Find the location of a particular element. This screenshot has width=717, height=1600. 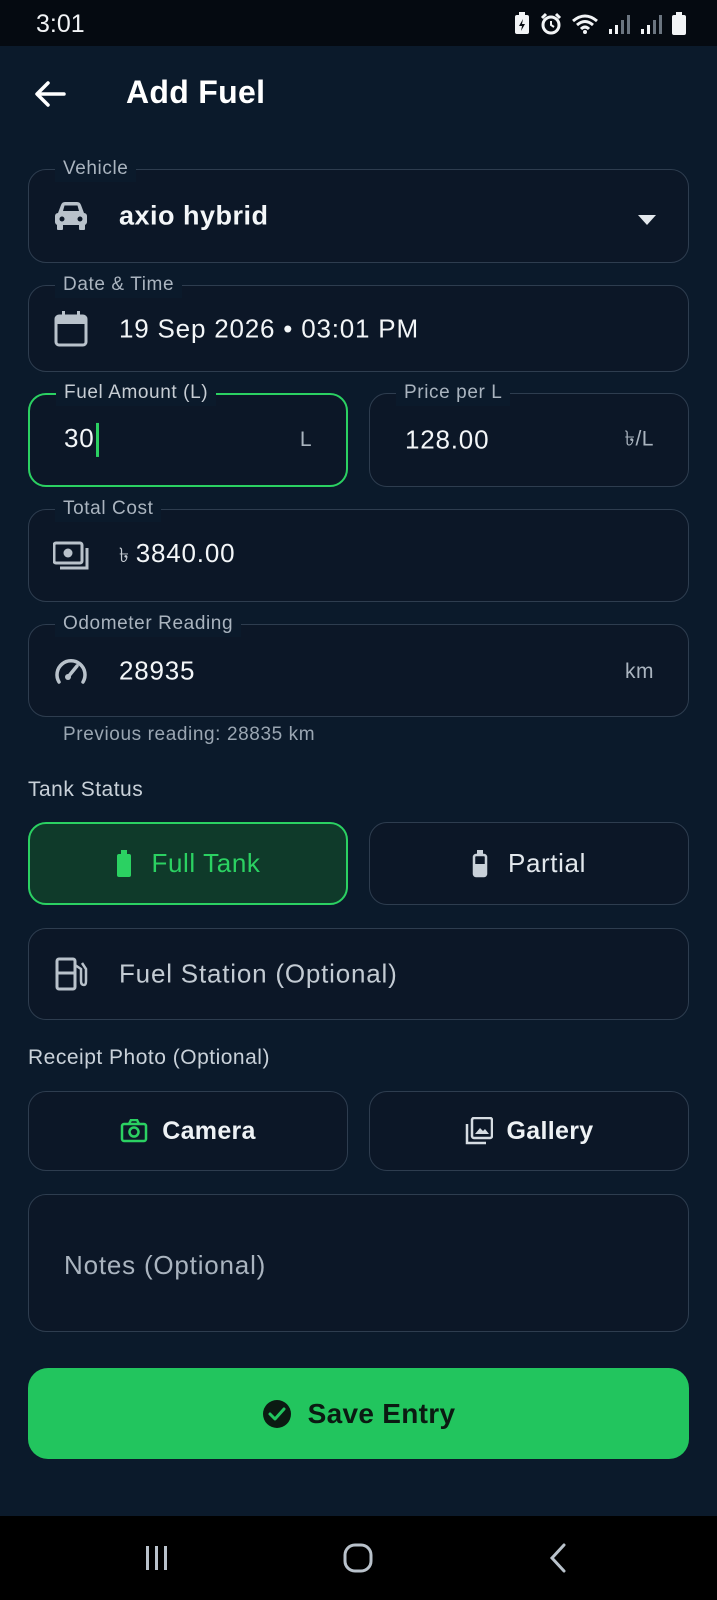

gallery-icon is located at coordinates (479, 1131).